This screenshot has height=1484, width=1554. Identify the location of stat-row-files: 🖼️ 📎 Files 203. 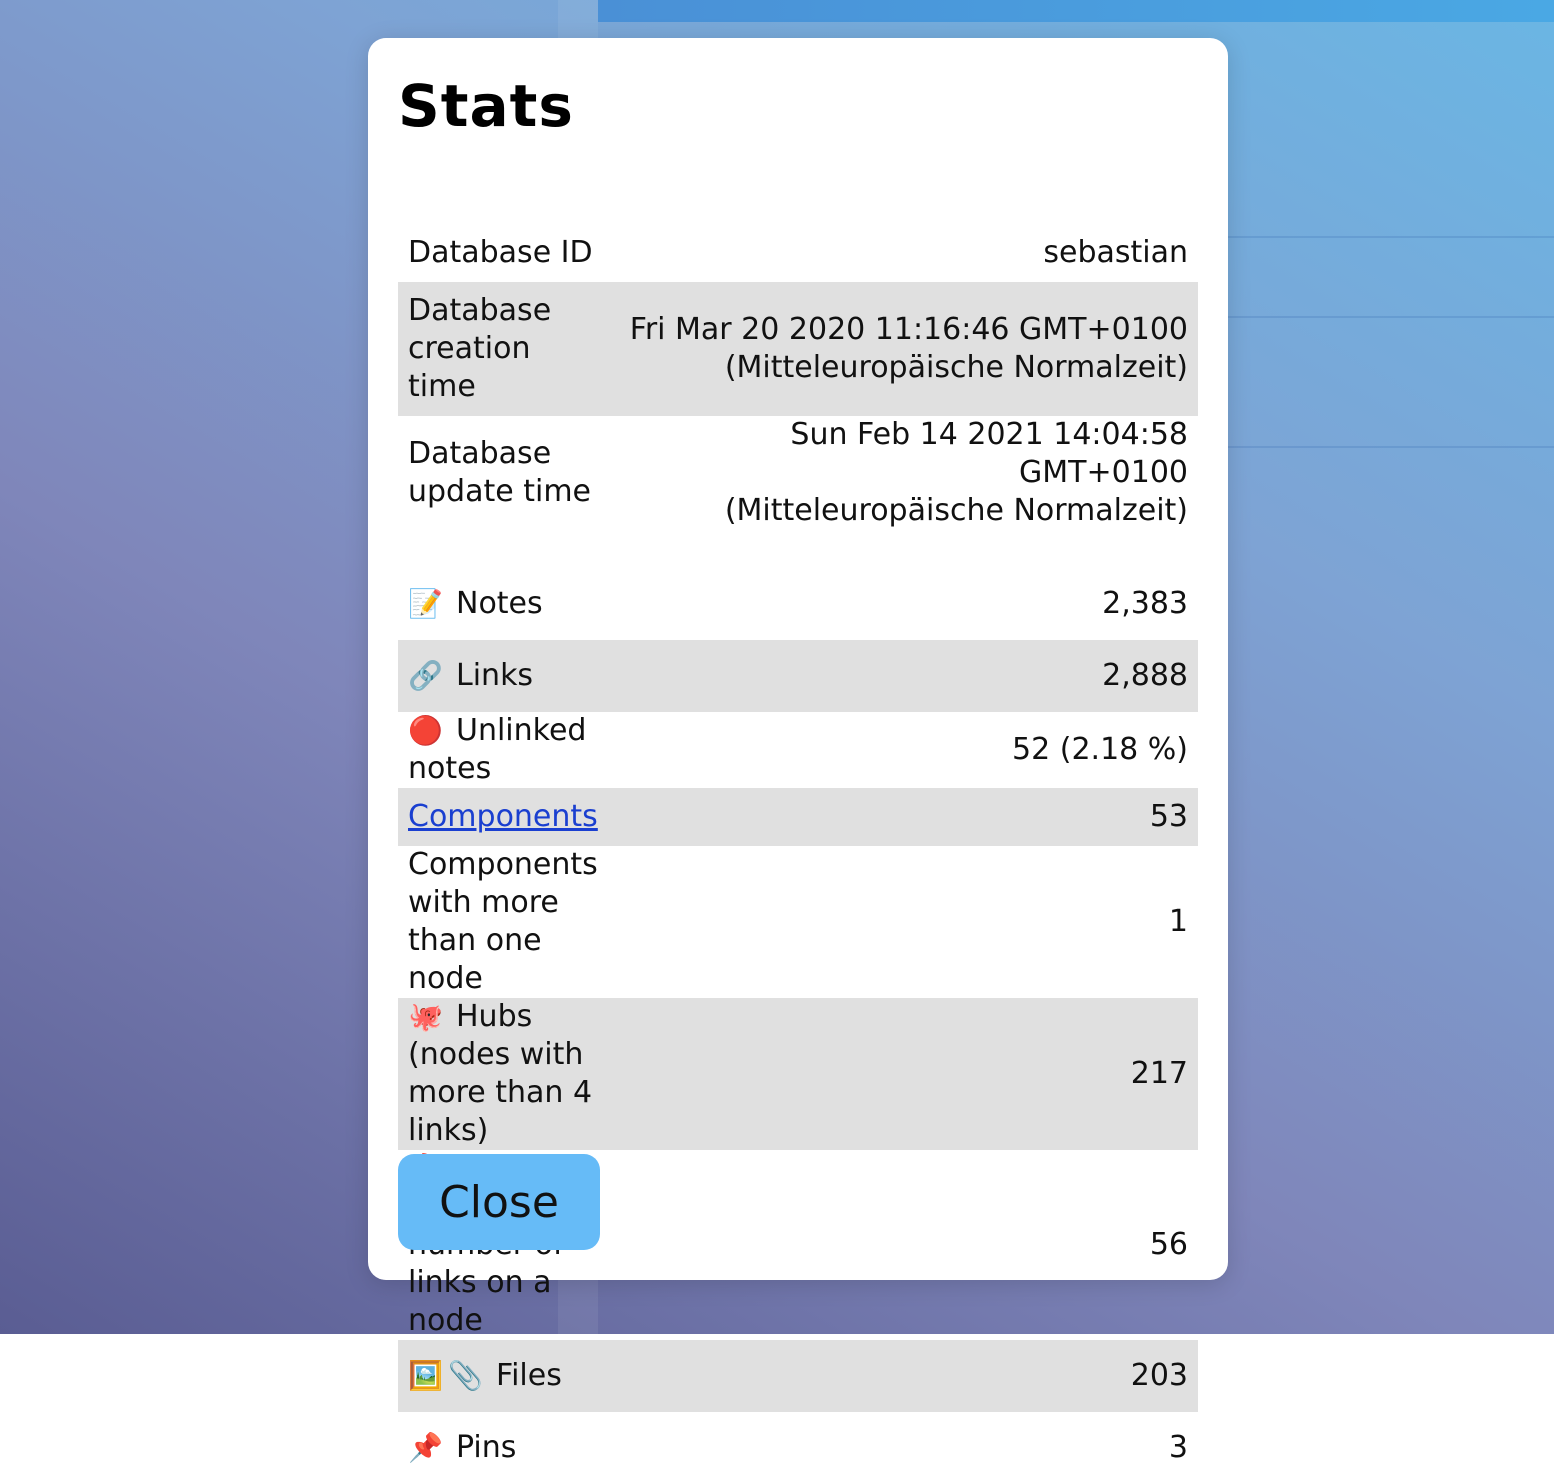
(798, 1376).